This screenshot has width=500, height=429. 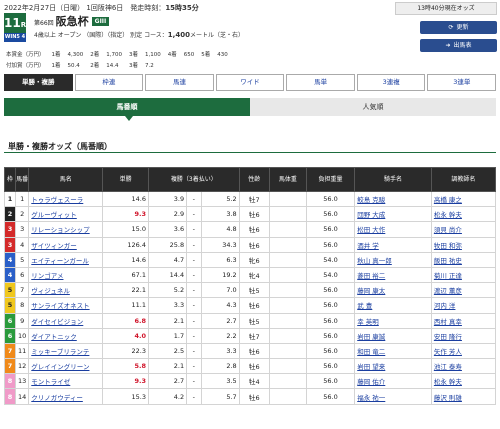 What do you see at coordinates (109, 82) in the screenshot?
I see `tab-1: 枠連` at bounding box center [109, 82].